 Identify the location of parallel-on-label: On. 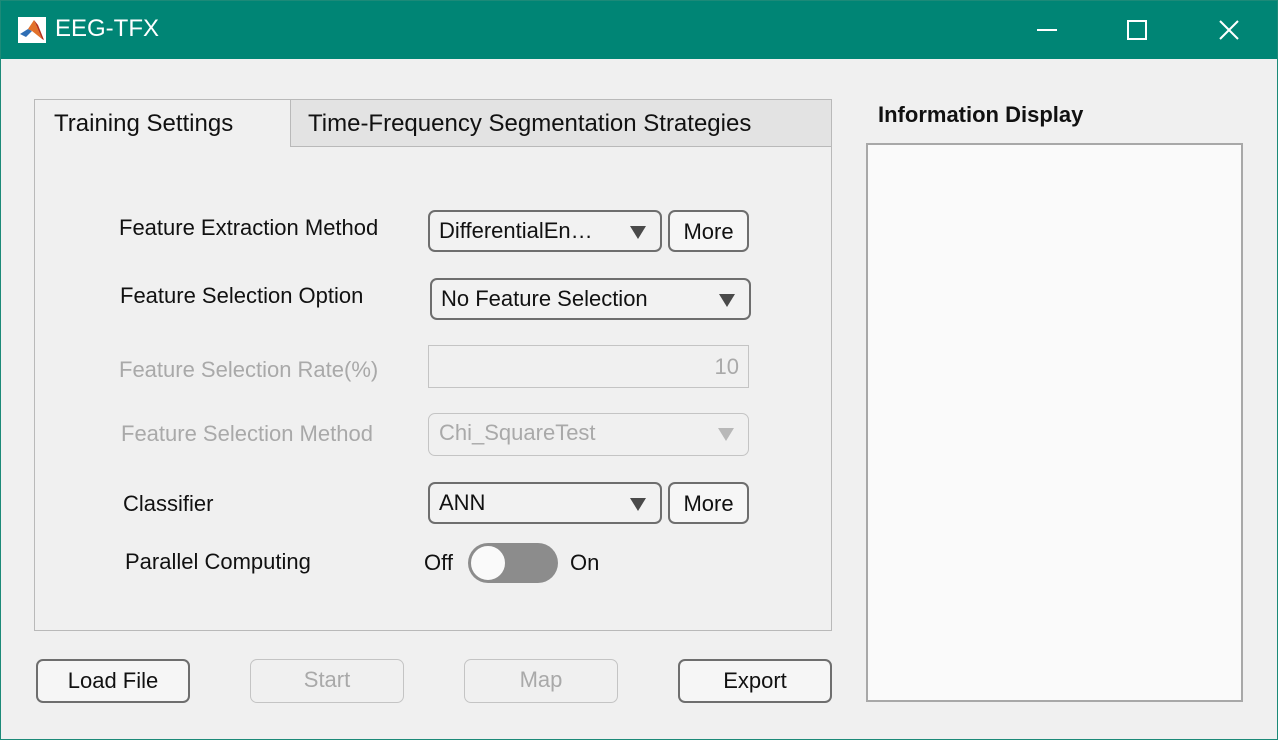
(585, 562).